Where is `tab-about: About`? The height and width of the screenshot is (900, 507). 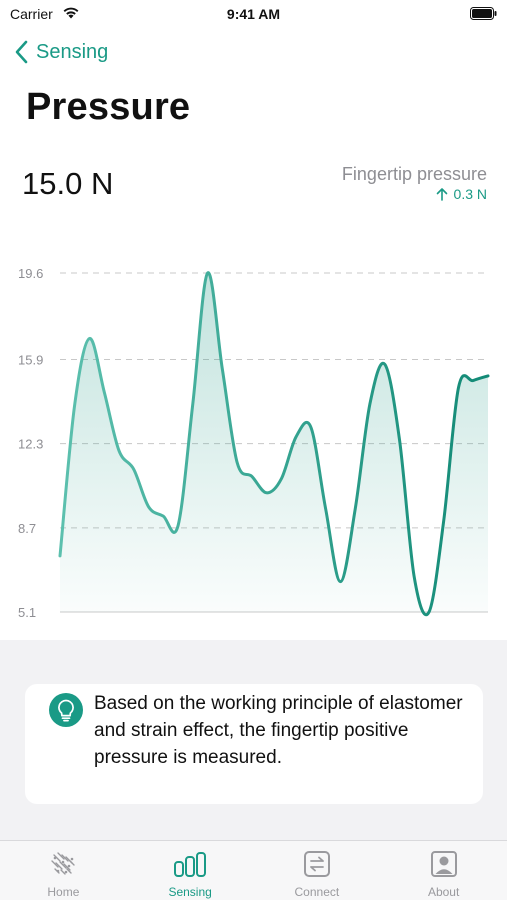
tab-about: About is located at coordinates (443, 870).